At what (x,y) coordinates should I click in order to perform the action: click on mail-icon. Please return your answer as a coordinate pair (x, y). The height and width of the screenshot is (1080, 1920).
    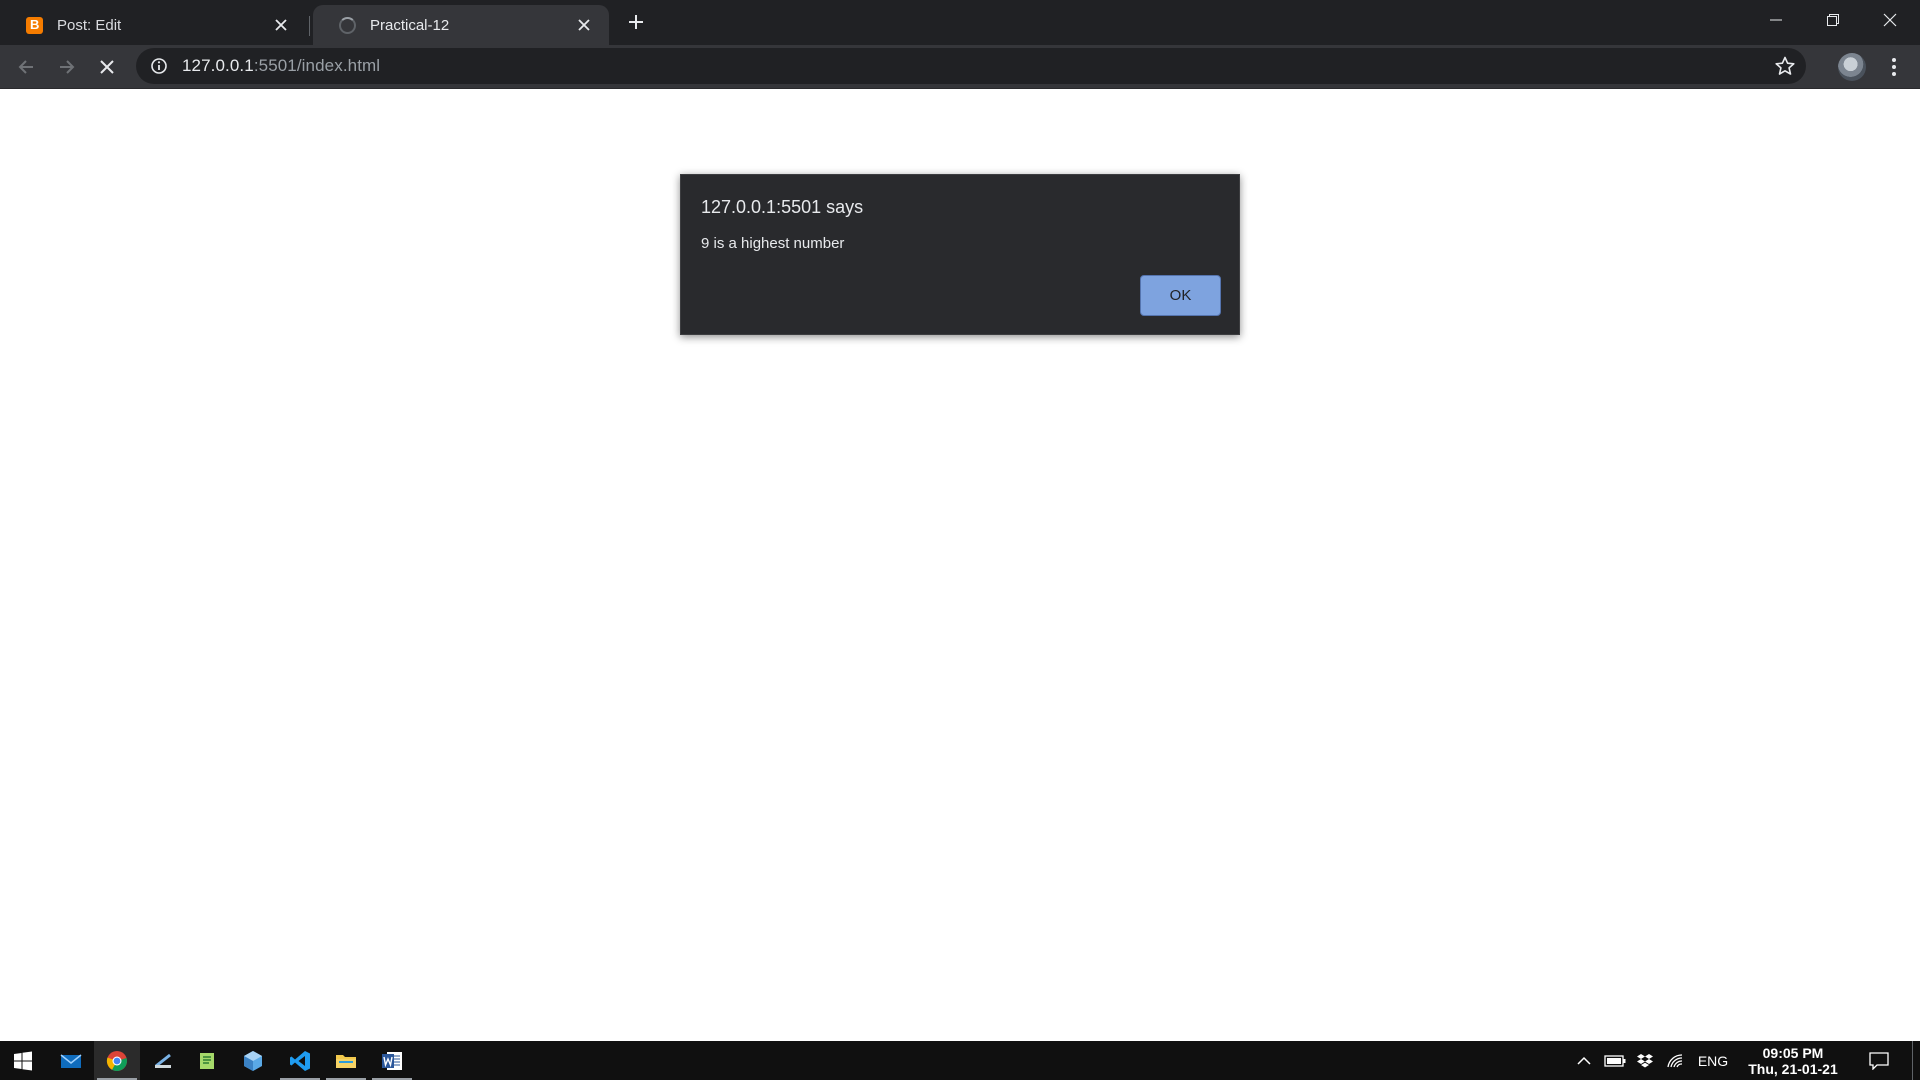
    Looking at the image, I should click on (71, 1060).